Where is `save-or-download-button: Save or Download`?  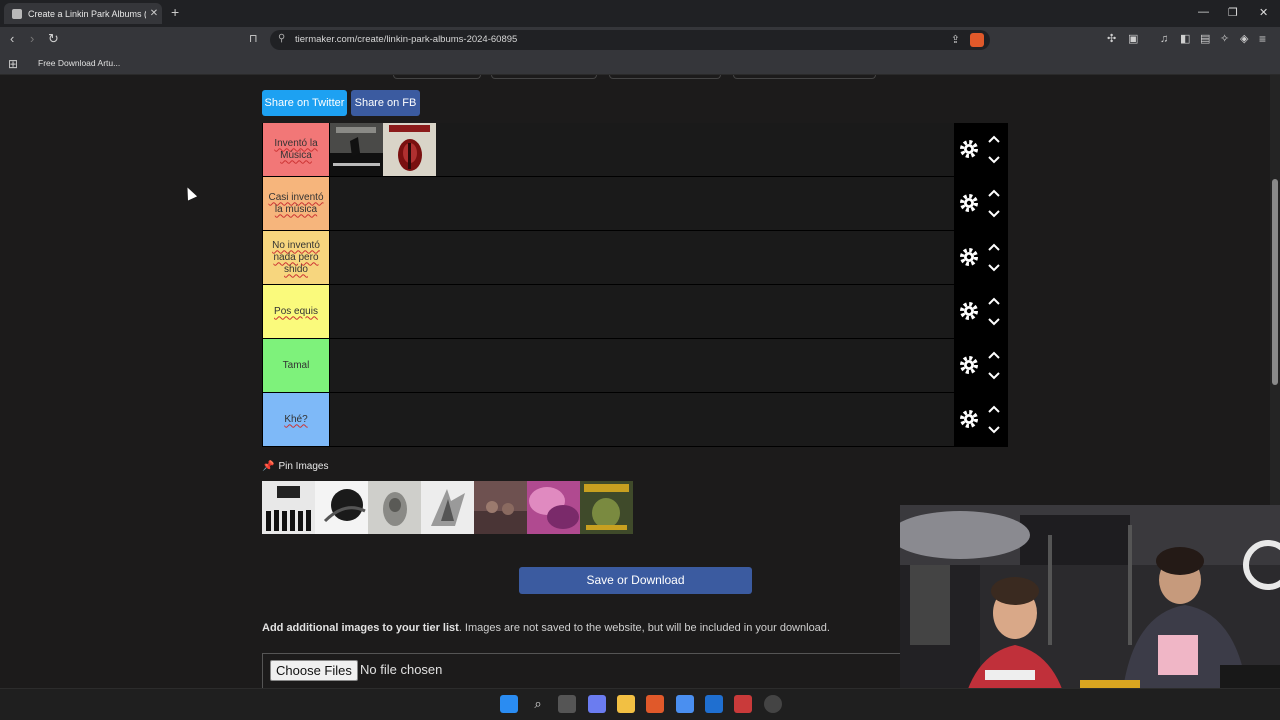 save-or-download-button: Save or Download is located at coordinates (635, 580).